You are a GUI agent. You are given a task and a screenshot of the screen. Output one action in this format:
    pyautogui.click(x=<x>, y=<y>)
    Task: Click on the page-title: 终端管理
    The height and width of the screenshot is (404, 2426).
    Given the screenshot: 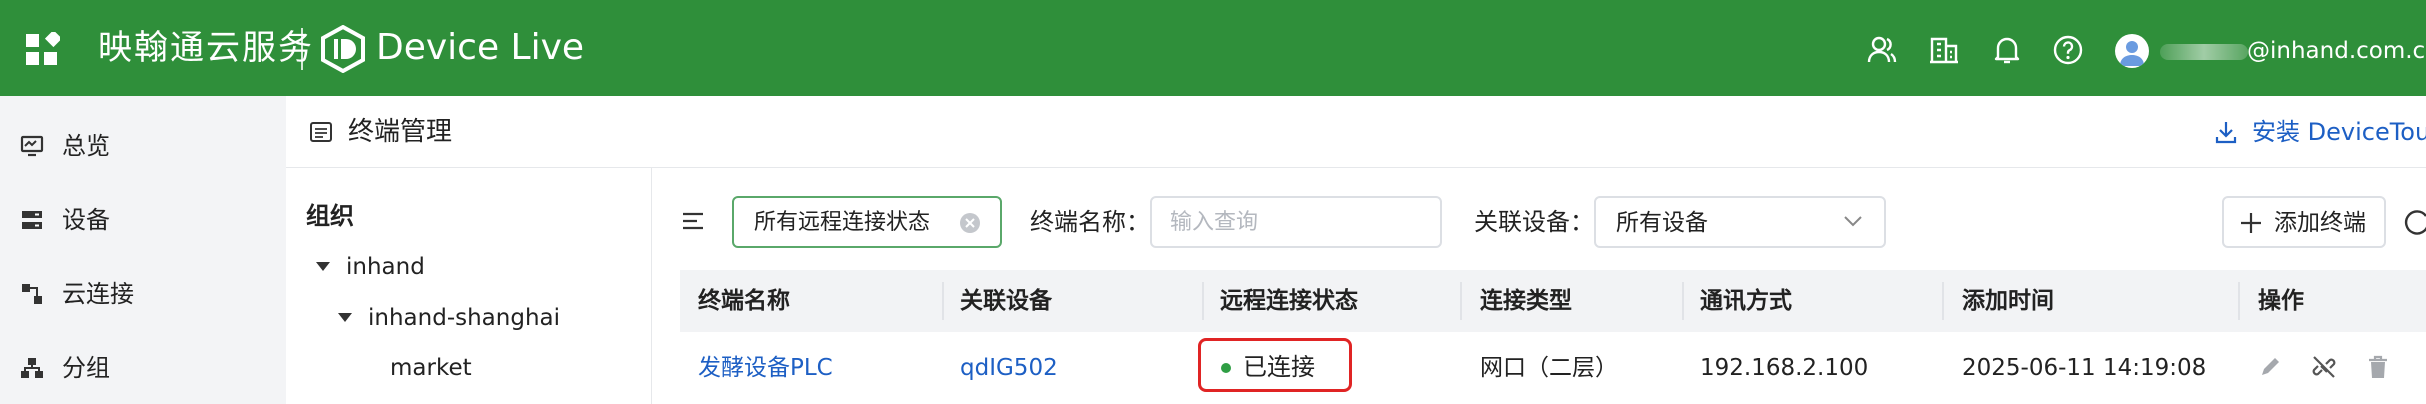 What is the action you would take?
    pyautogui.click(x=400, y=132)
    